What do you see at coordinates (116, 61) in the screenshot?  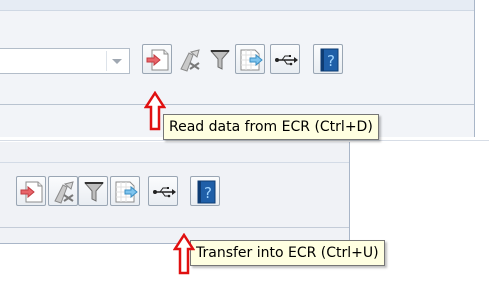 I see `chevron-down-icon` at bounding box center [116, 61].